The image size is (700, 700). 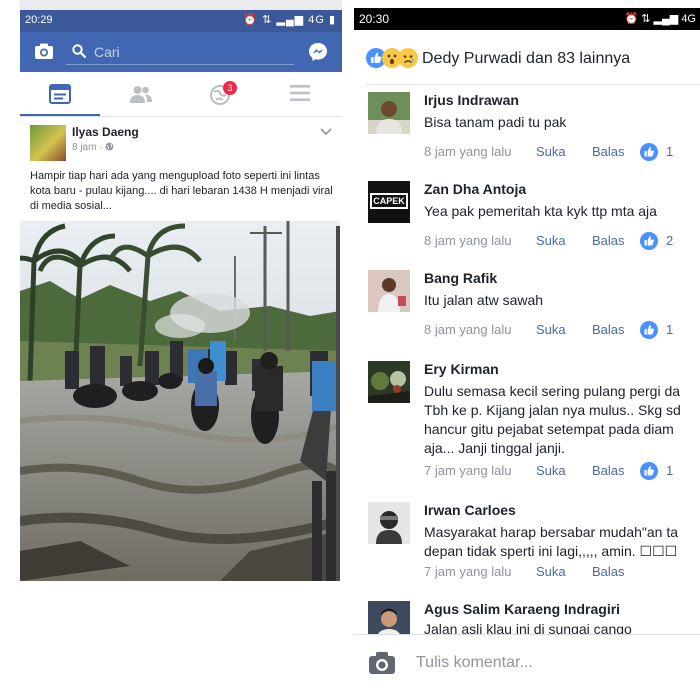 I want to click on comment-author: Zan Dha Antoja, so click(x=475, y=189).